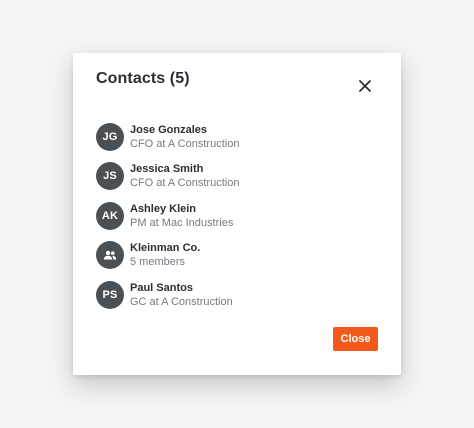 This screenshot has width=474, height=428. I want to click on contact-text: Paul Santos GC at A Construction, so click(181, 295).